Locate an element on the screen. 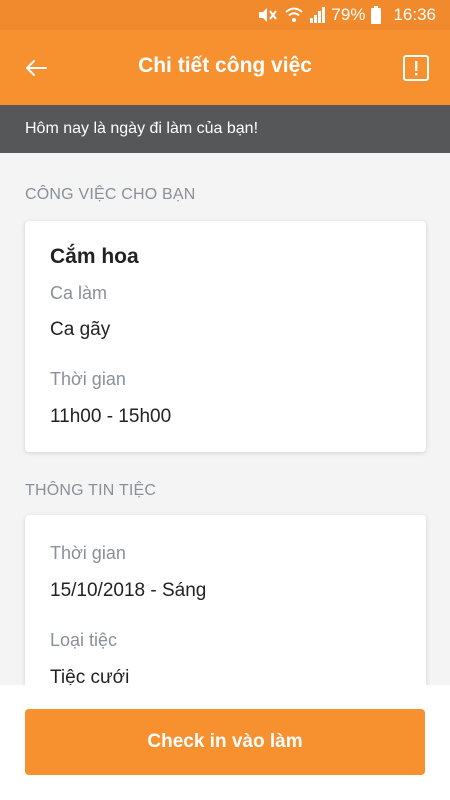 The image size is (450, 800). job-name: Cắm hoa is located at coordinates (94, 256).